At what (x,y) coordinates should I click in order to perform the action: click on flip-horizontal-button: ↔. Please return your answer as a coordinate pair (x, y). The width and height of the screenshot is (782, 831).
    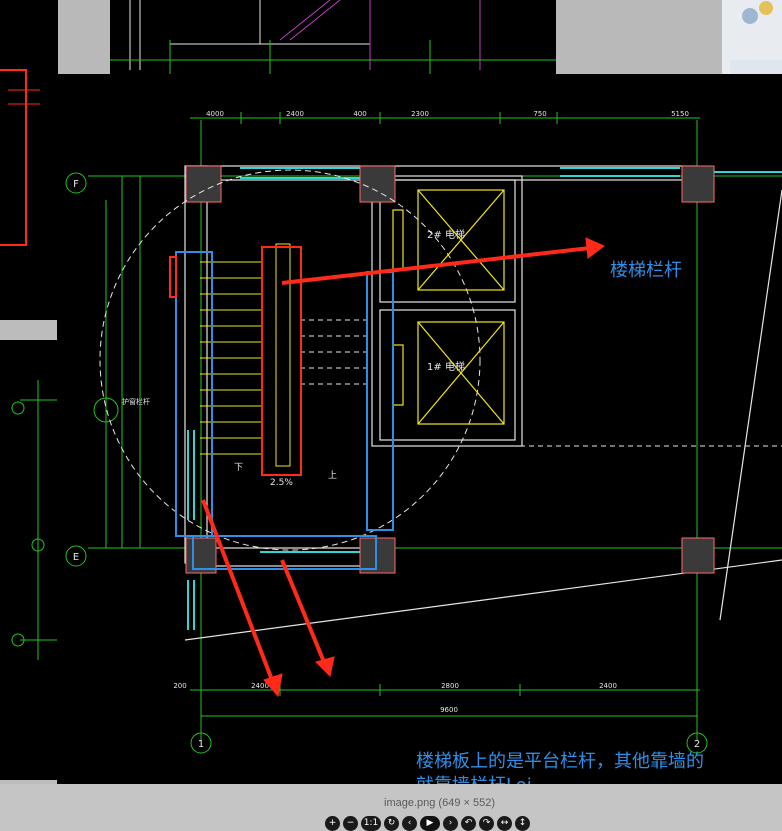
    Looking at the image, I should click on (504, 823).